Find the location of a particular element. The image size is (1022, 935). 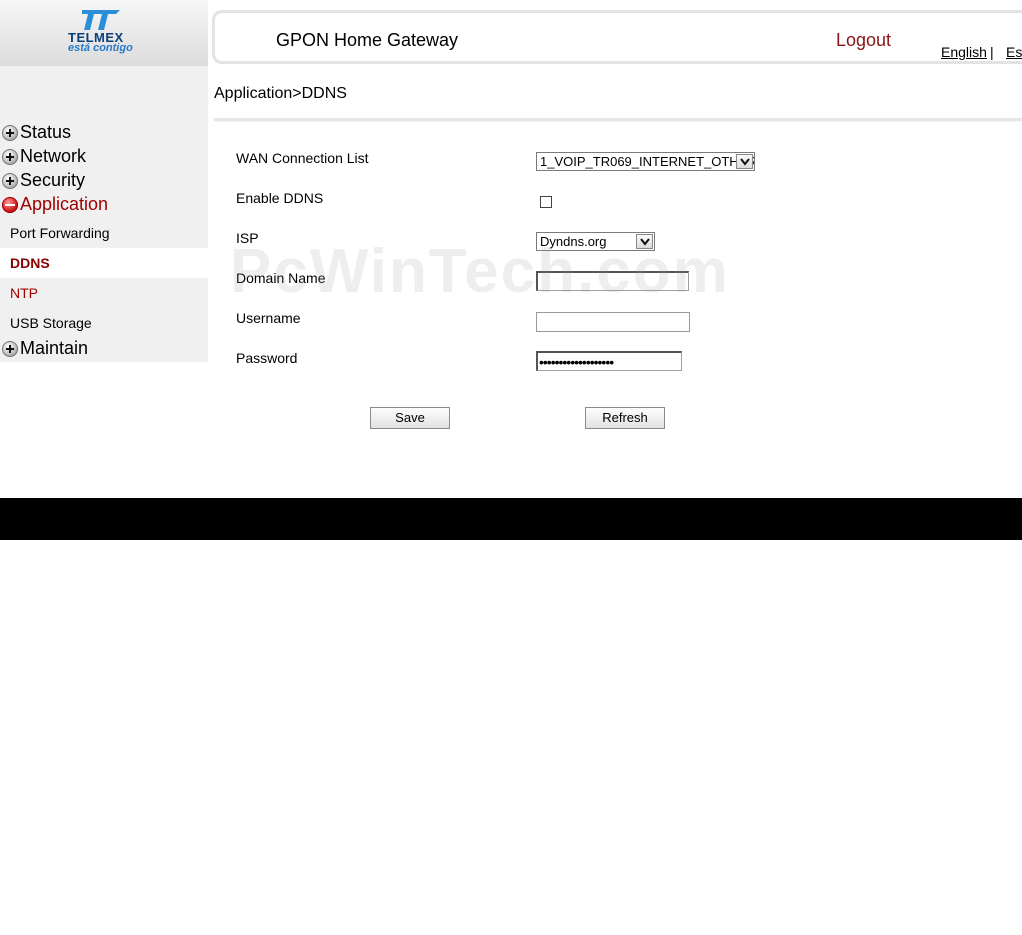

sidebar-subitem-label: NTP is located at coordinates (24, 293).